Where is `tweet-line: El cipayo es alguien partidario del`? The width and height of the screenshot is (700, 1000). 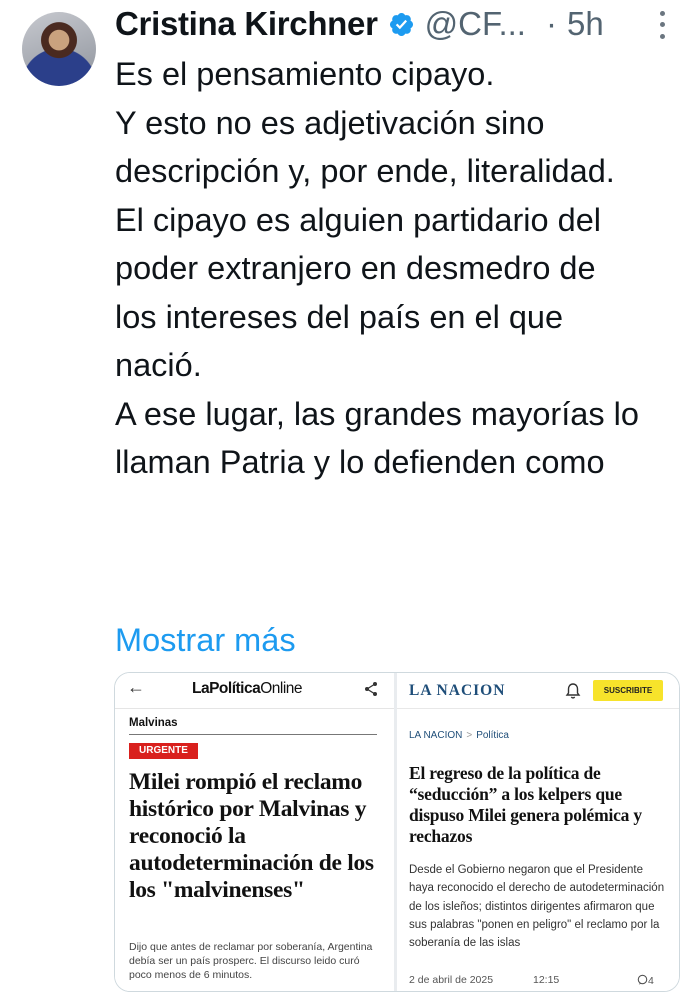 tweet-line: El cipayo es alguien partidario del is located at coordinates (358, 219).